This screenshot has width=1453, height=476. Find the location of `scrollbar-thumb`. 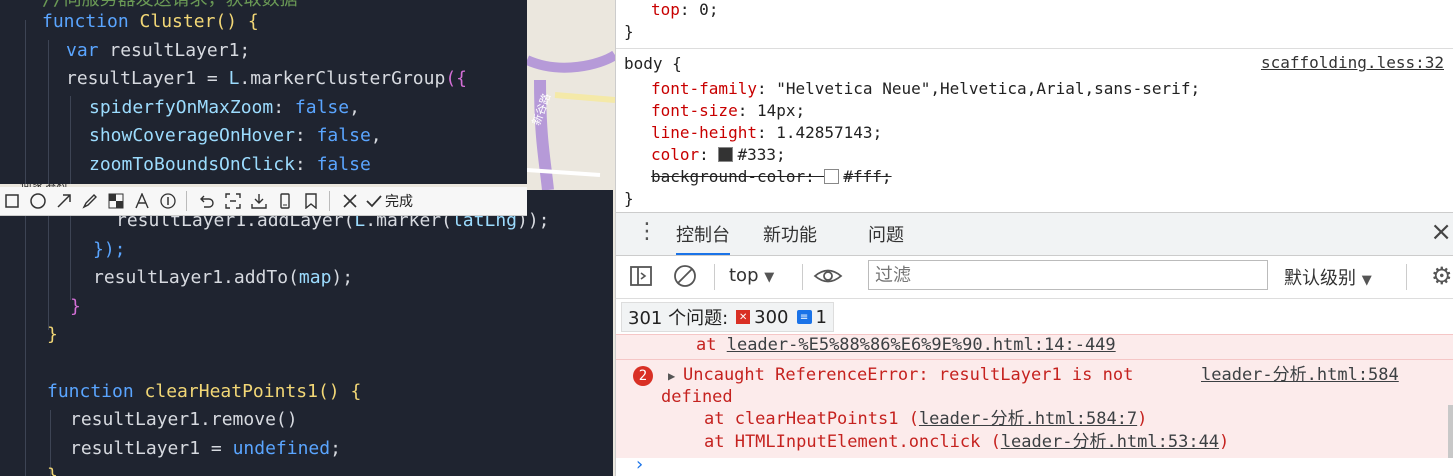

scrollbar-thumb is located at coordinates (1450, 432).